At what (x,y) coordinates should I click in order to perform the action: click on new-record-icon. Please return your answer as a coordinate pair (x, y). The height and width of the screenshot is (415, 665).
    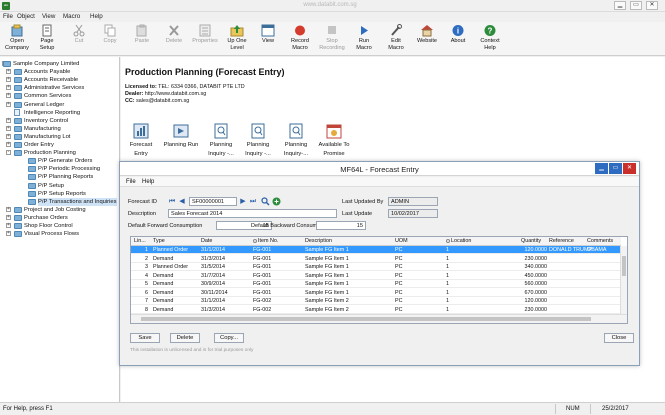
    Looking at the image, I should click on (276, 201).